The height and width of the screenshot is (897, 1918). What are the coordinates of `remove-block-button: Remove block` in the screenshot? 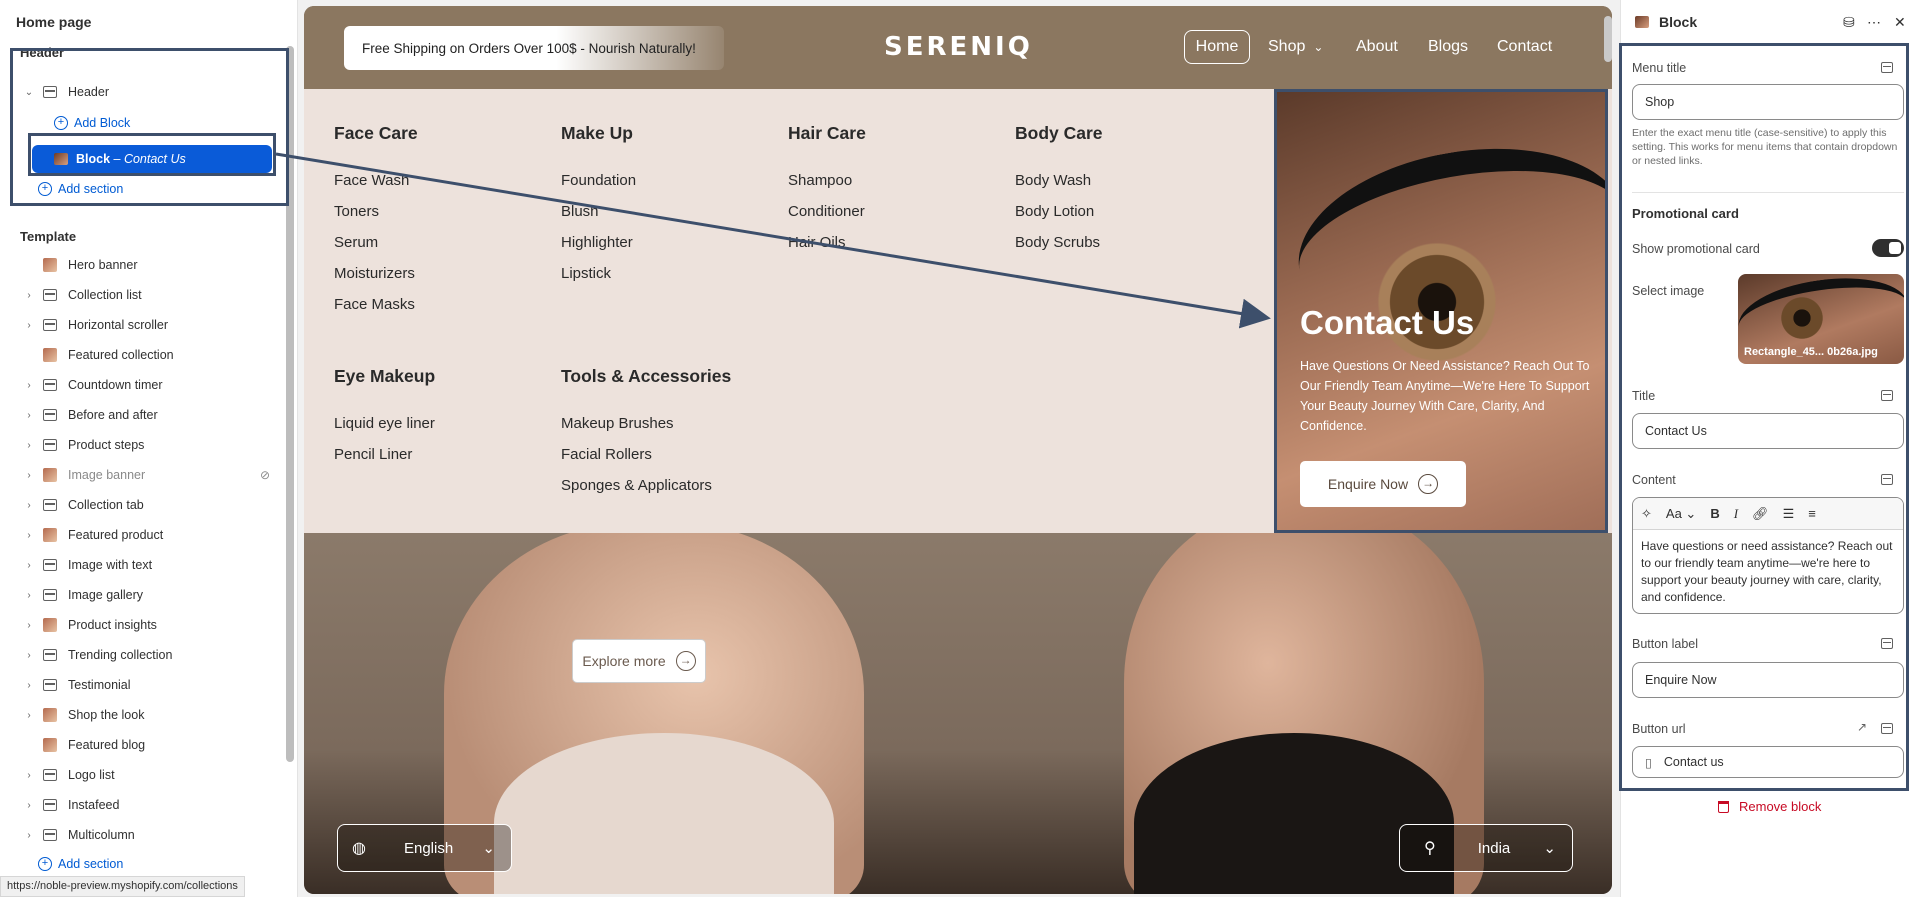 It's located at (1769, 806).